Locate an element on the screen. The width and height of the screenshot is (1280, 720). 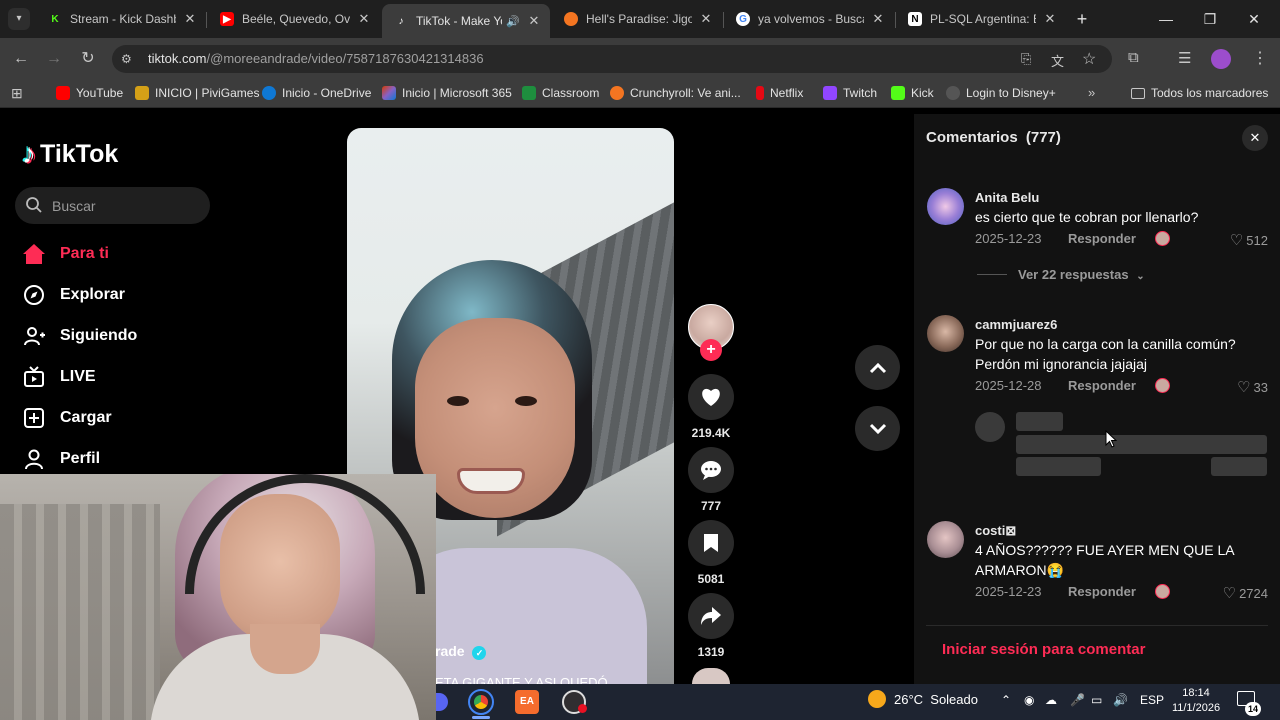
browser-tab-active: ♪ TikTok - Make Yo 🔊 ✕ is located at coordinates (466, 21).